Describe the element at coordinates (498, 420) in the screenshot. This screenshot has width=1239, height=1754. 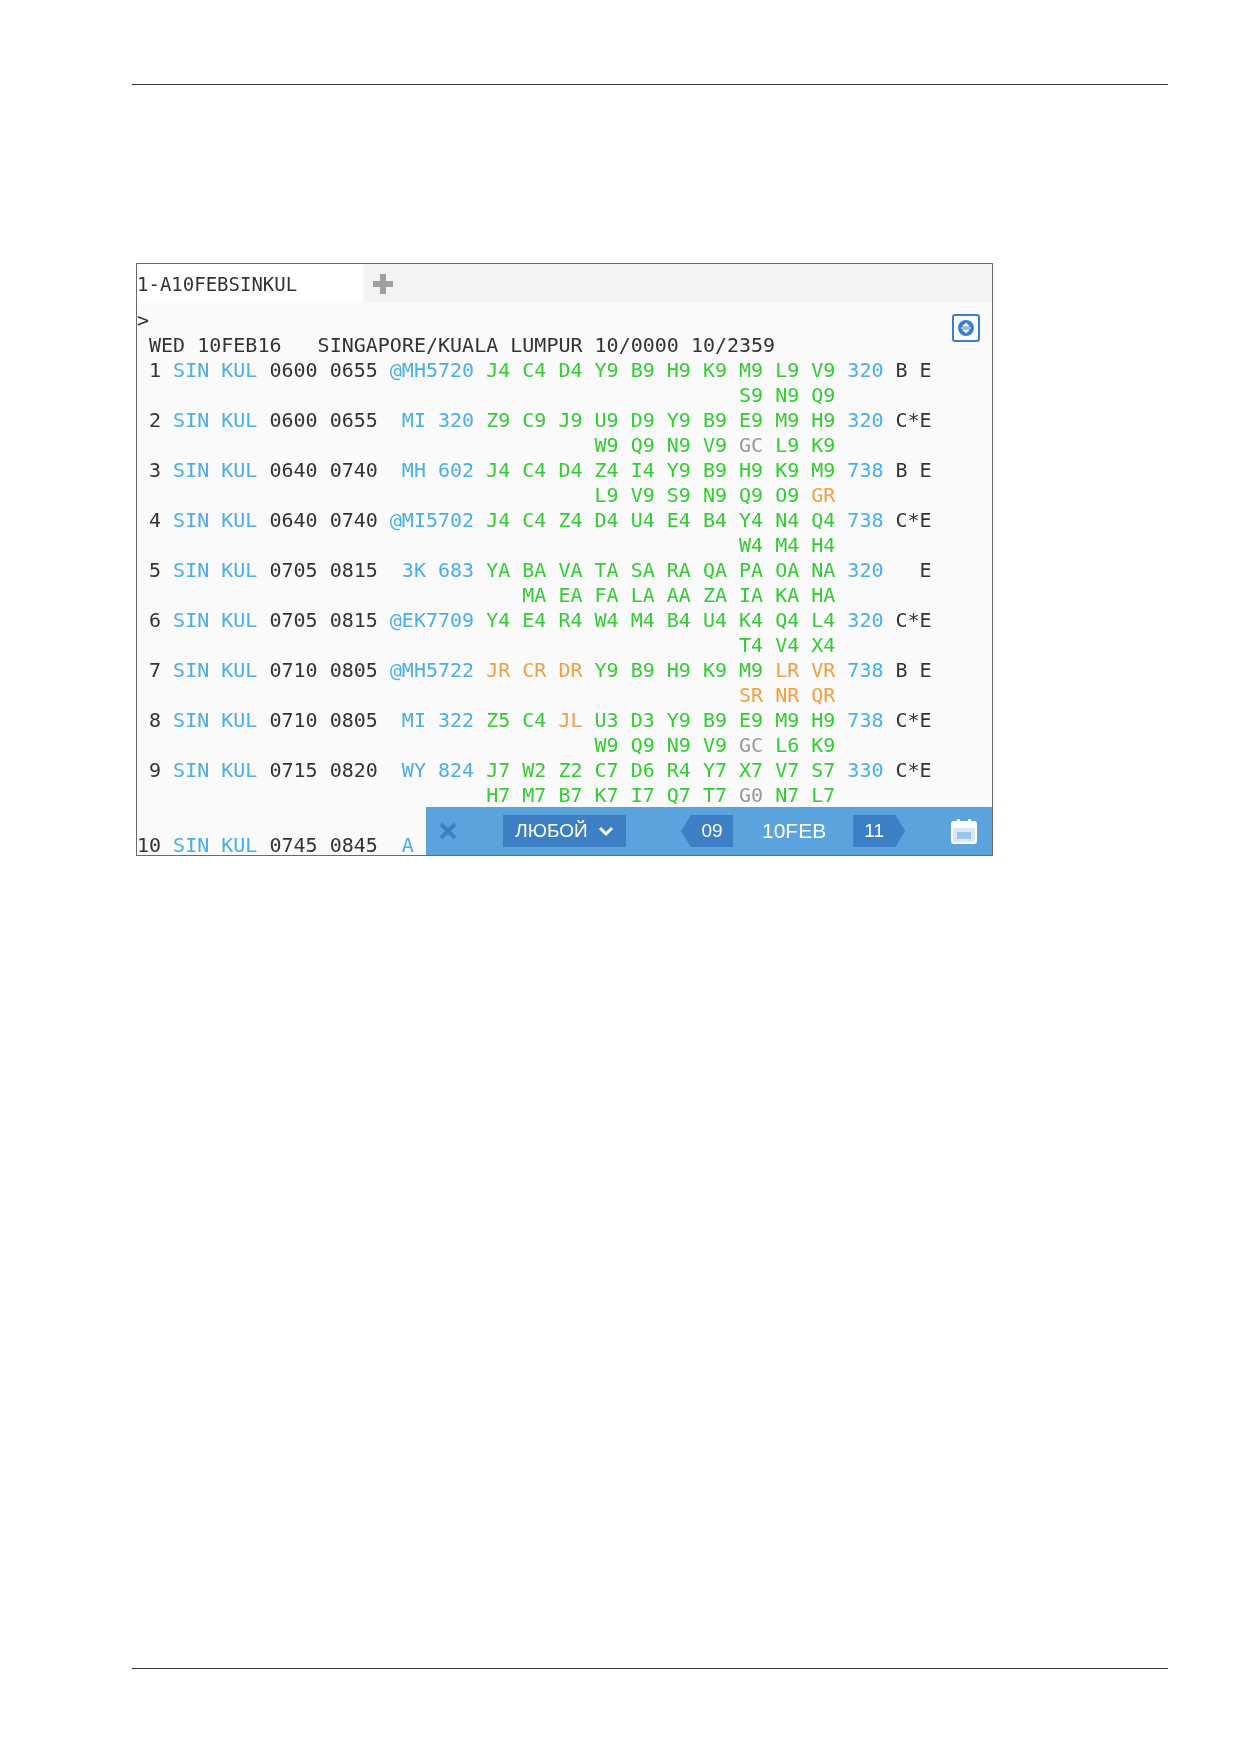
I see `class-code: Z9` at that location.